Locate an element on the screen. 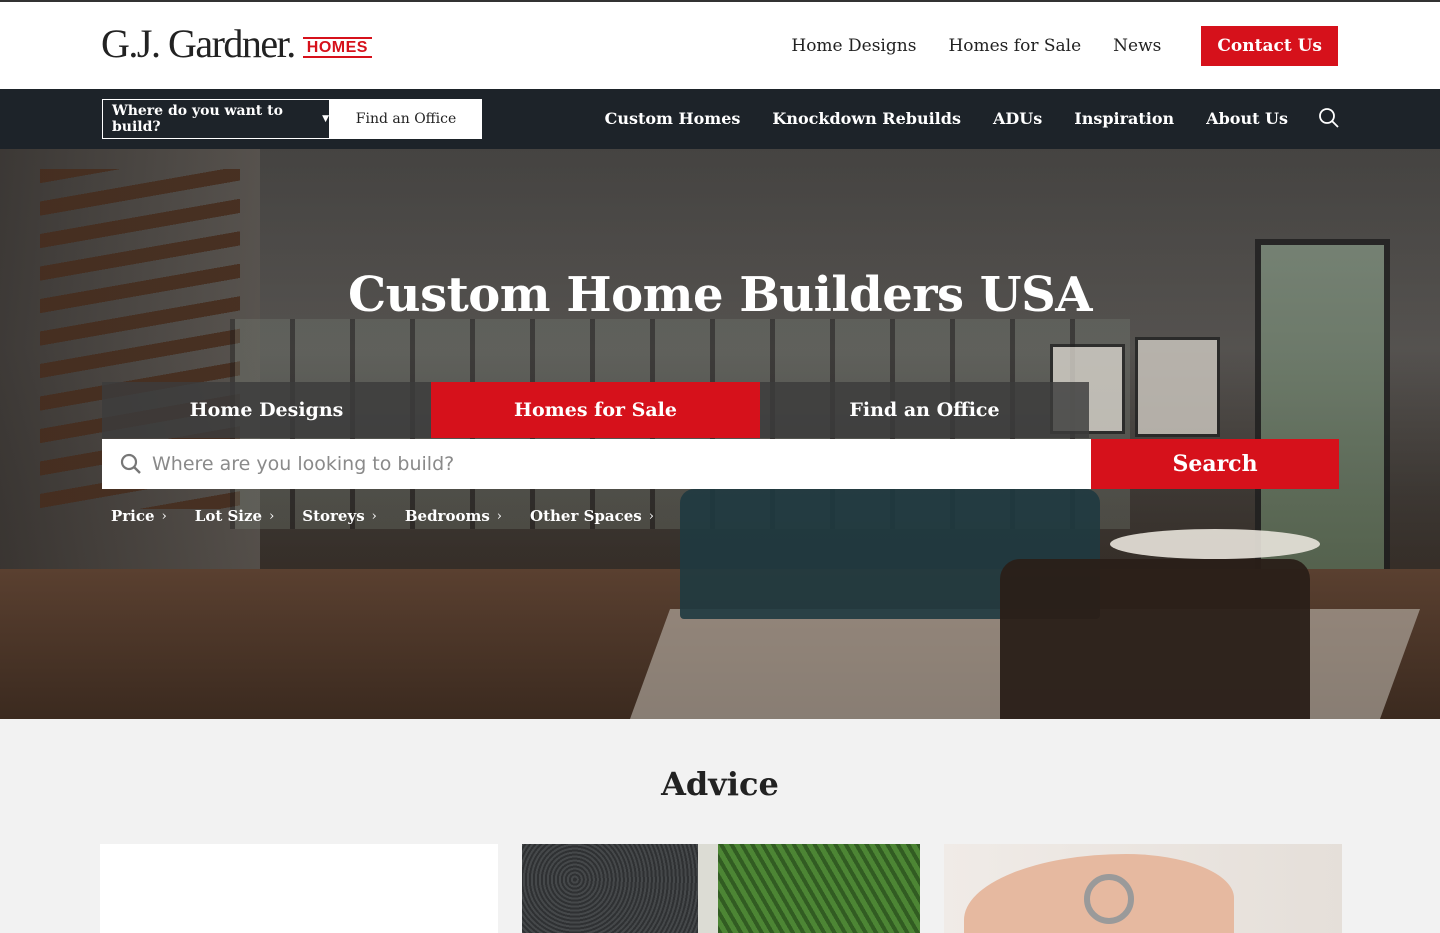  hero-title: Custom Home Builders USA is located at coordinates (720, 295).